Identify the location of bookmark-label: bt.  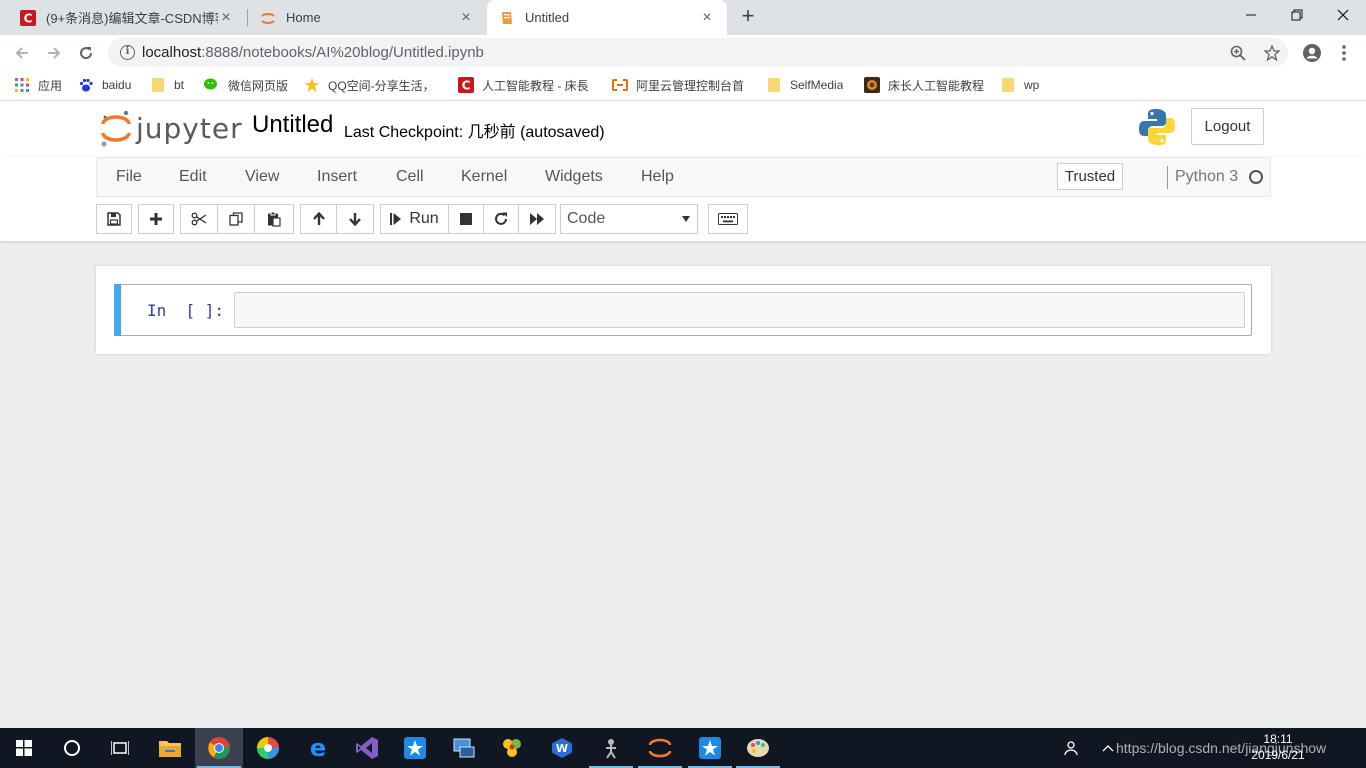
(179, 85).